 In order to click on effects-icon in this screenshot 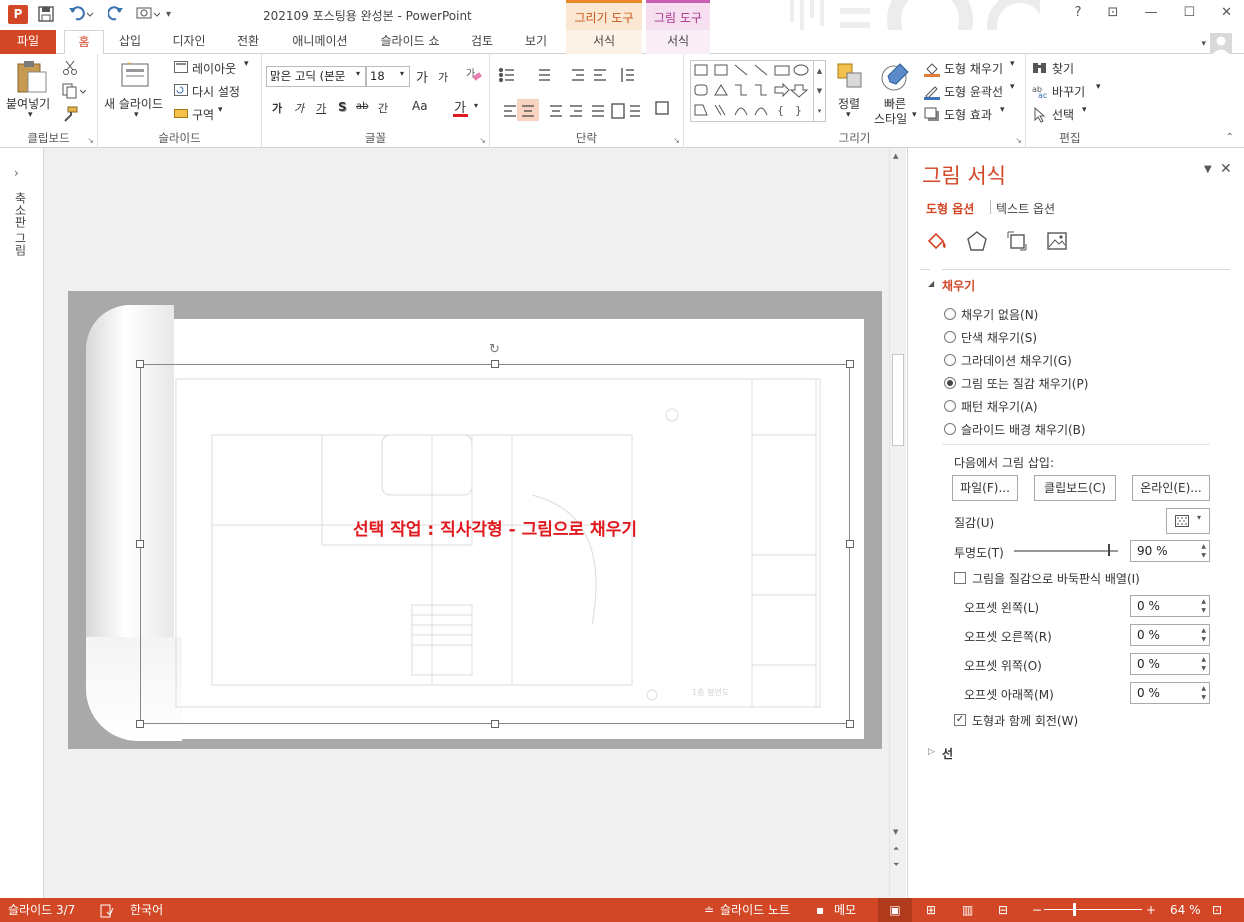, I will do `click(977, 242)`.